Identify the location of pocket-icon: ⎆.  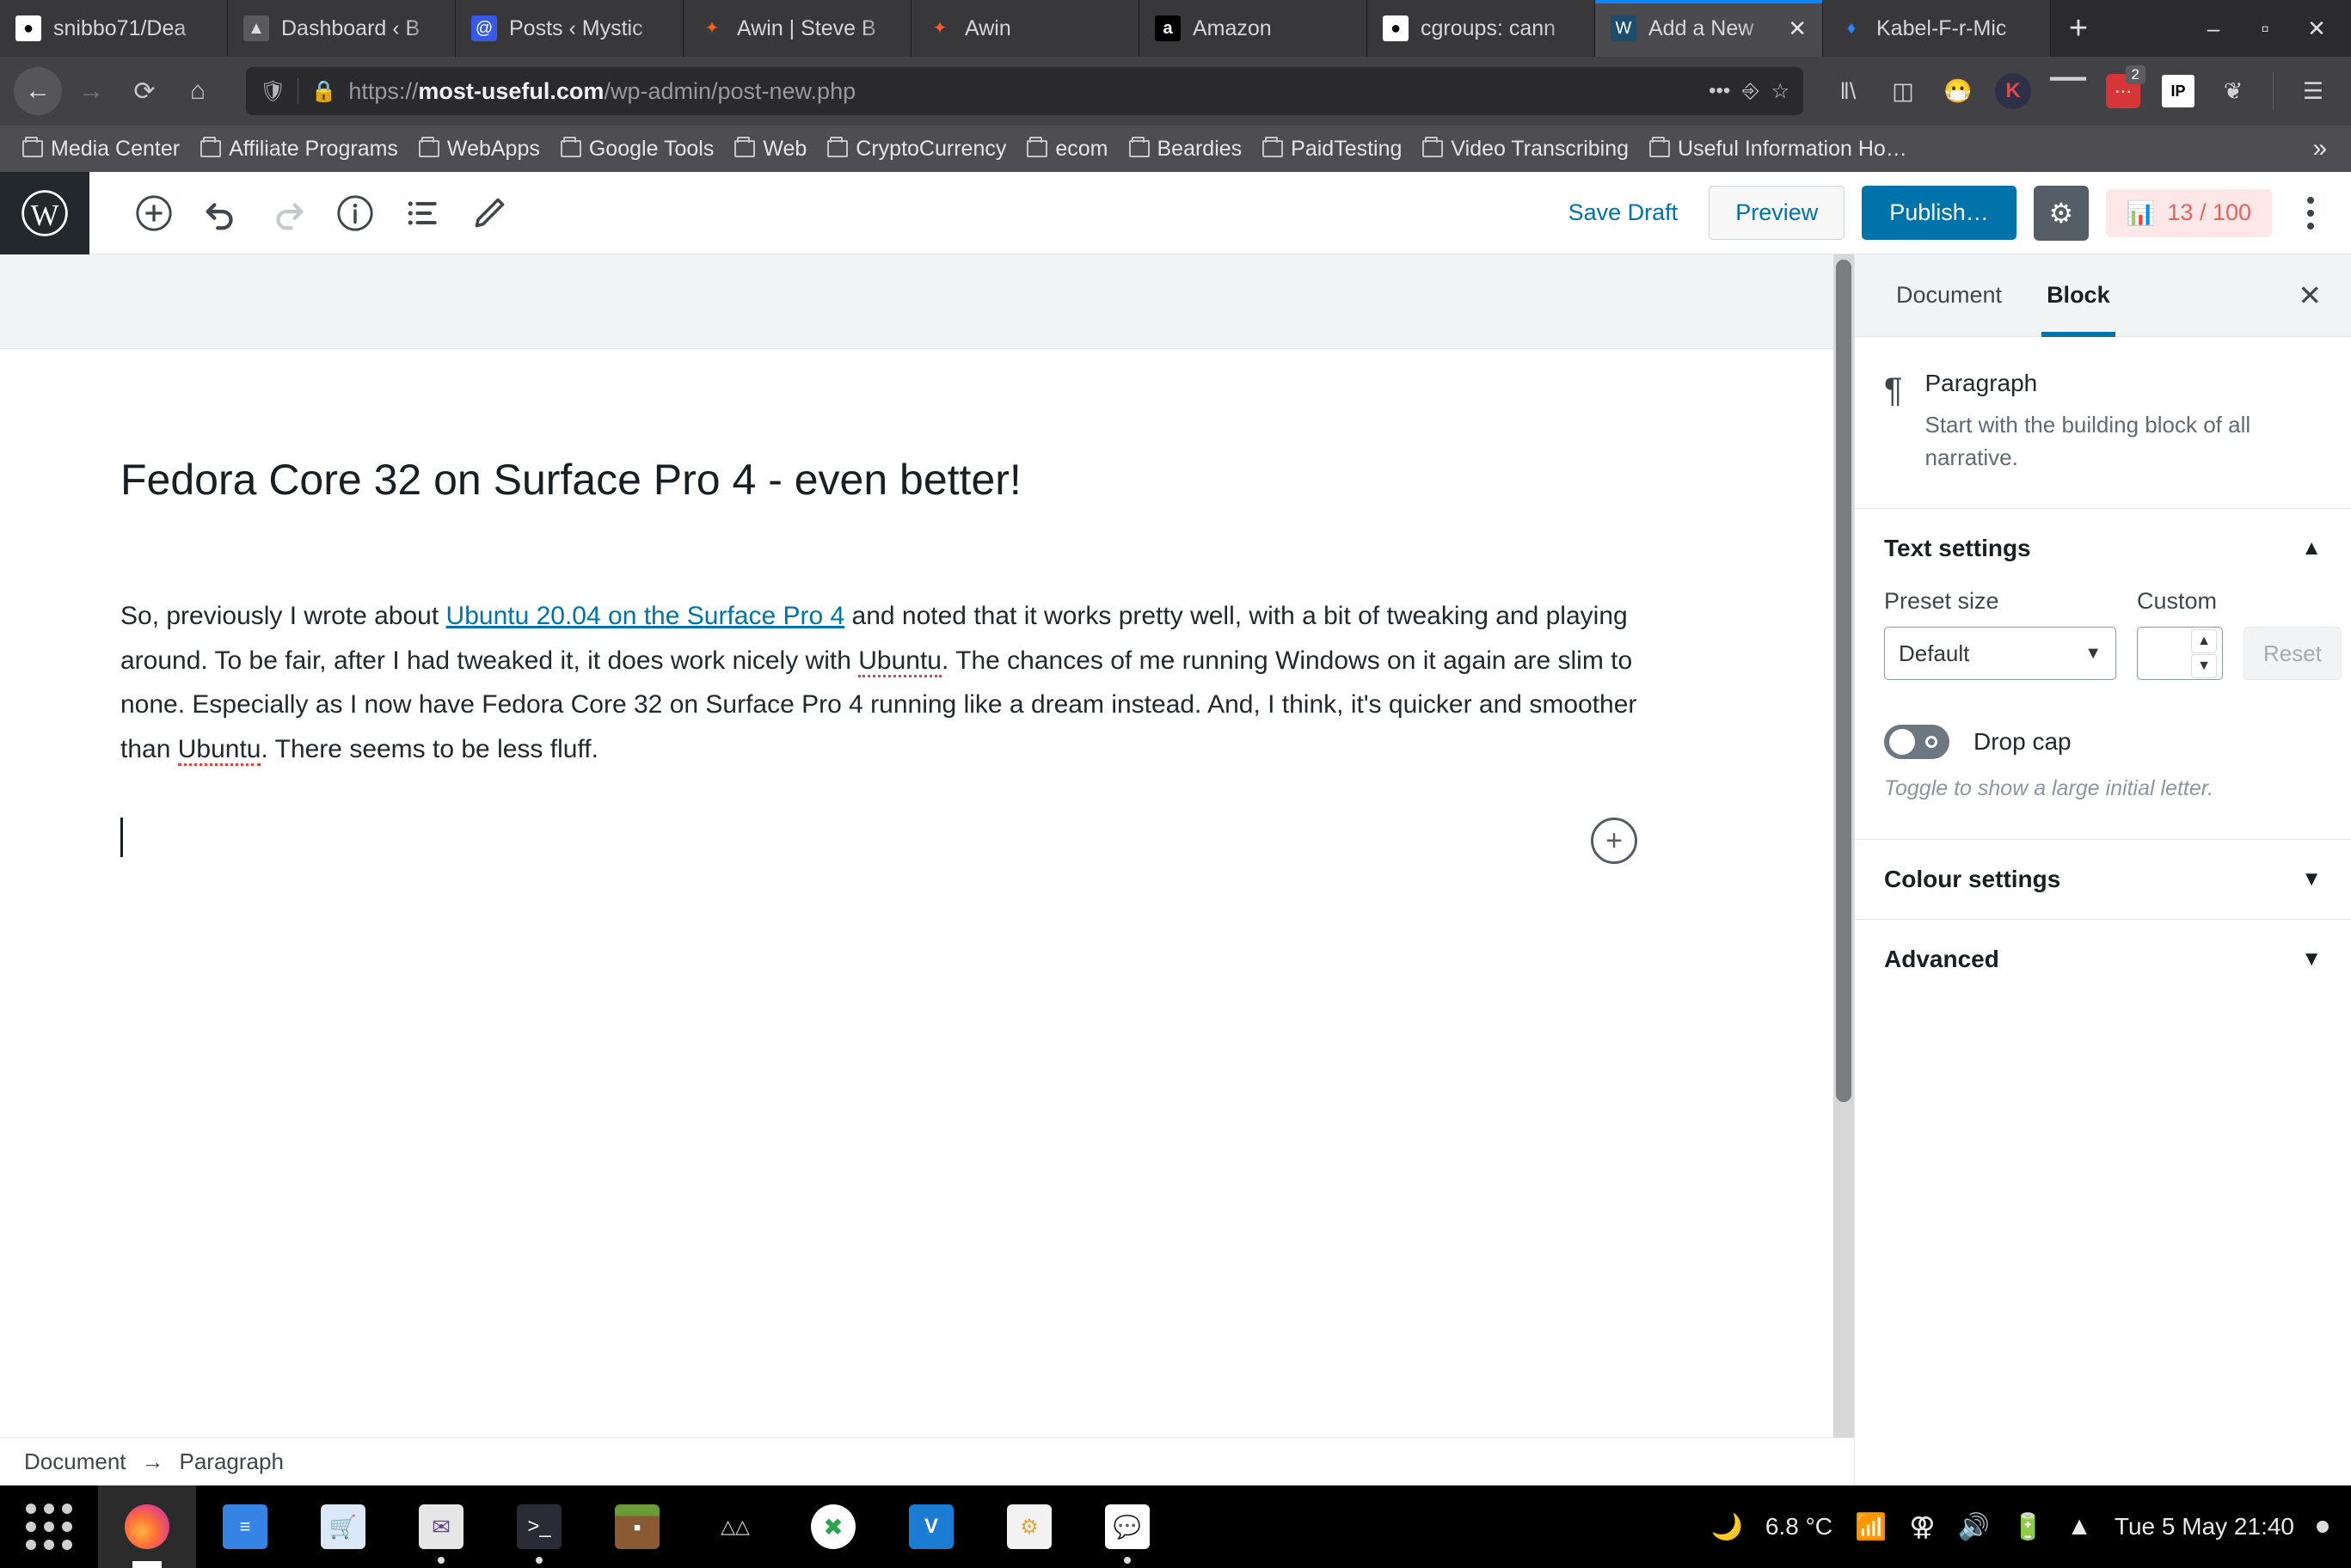
(1750, 91).